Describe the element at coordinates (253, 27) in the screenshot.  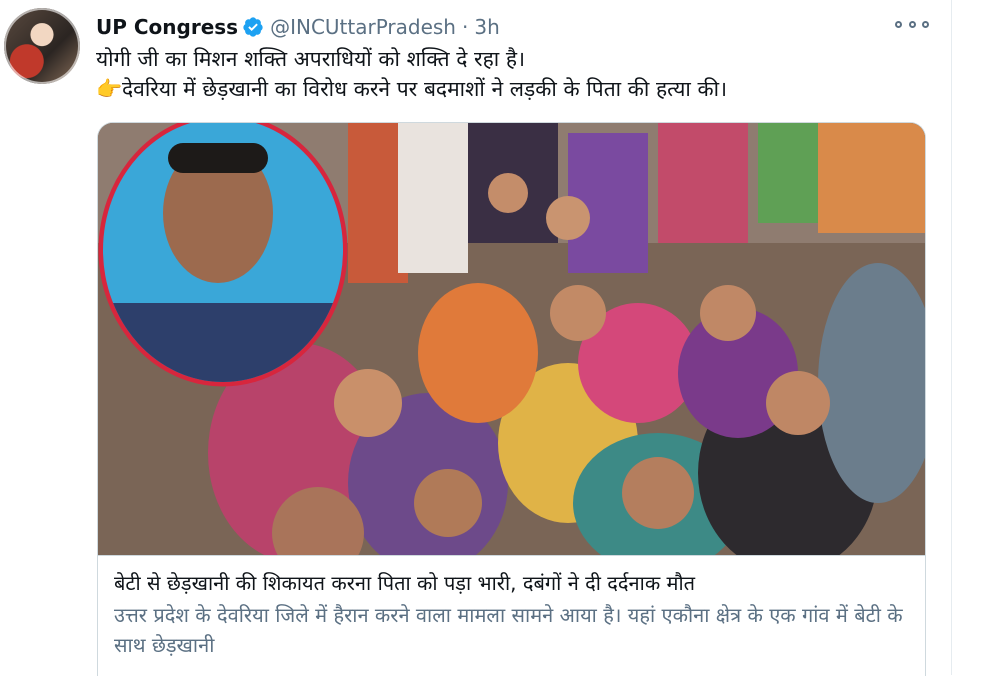
I see `verified-badge-icon` at that location.